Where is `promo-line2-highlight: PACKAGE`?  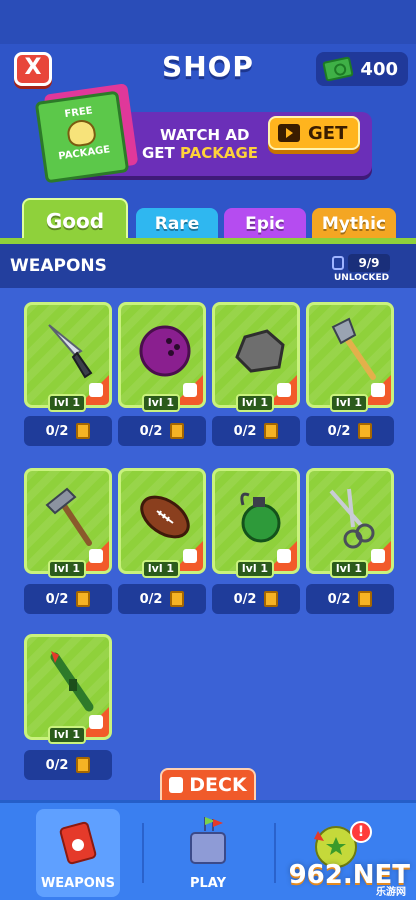 promo-line2-highlight: PACKAGE is located at coordinates (219, 153).